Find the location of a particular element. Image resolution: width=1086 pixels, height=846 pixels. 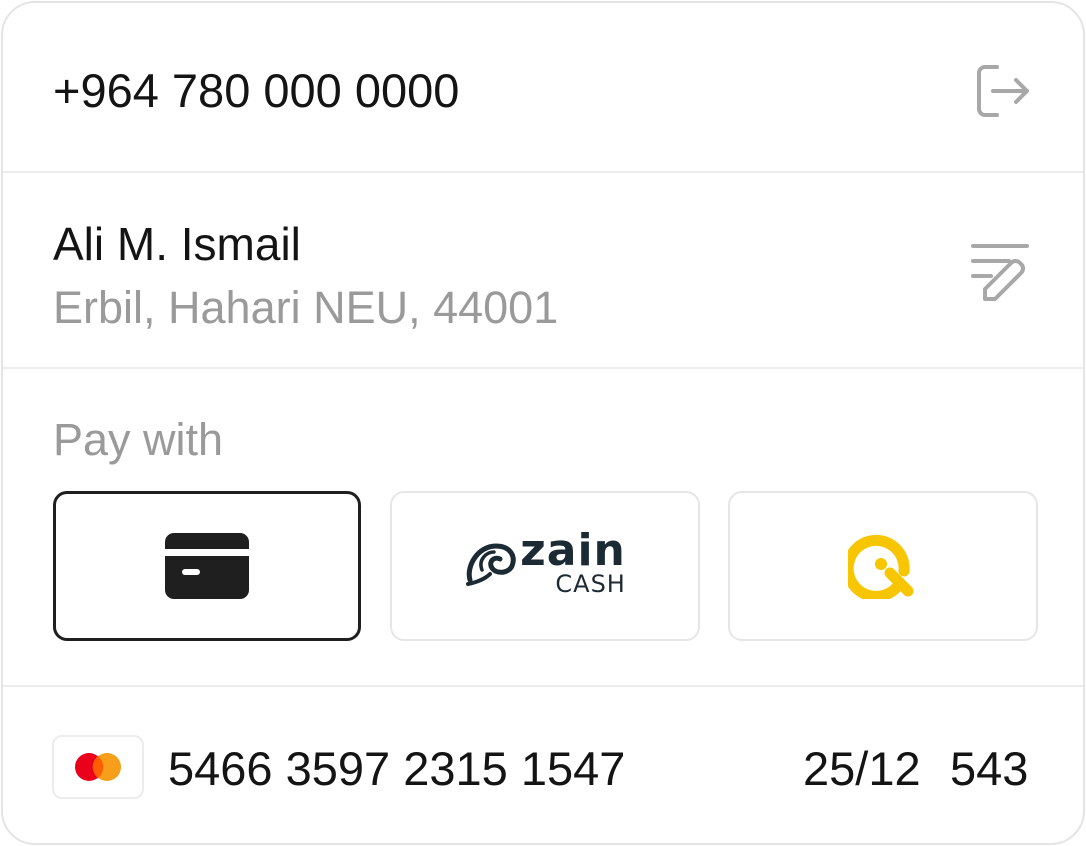

zain-wordmark: zain is located at coordinates (573, 550).